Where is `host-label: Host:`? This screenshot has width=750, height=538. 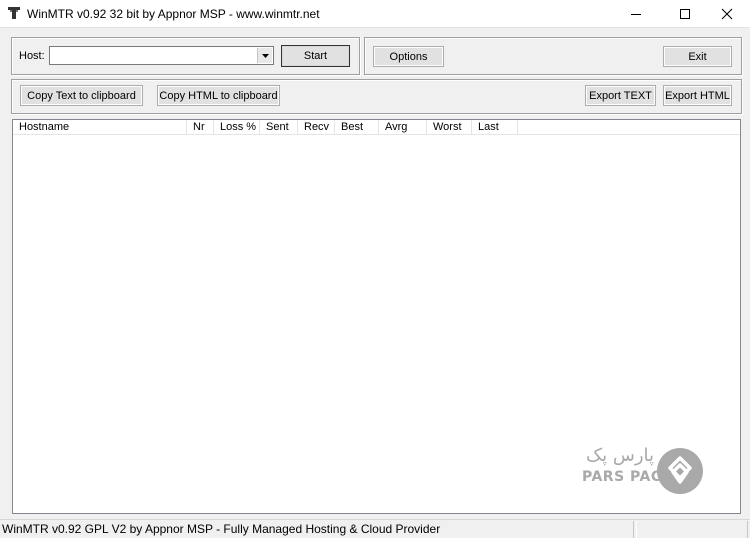 host-label: Host: is located at coordinates (32, 56).